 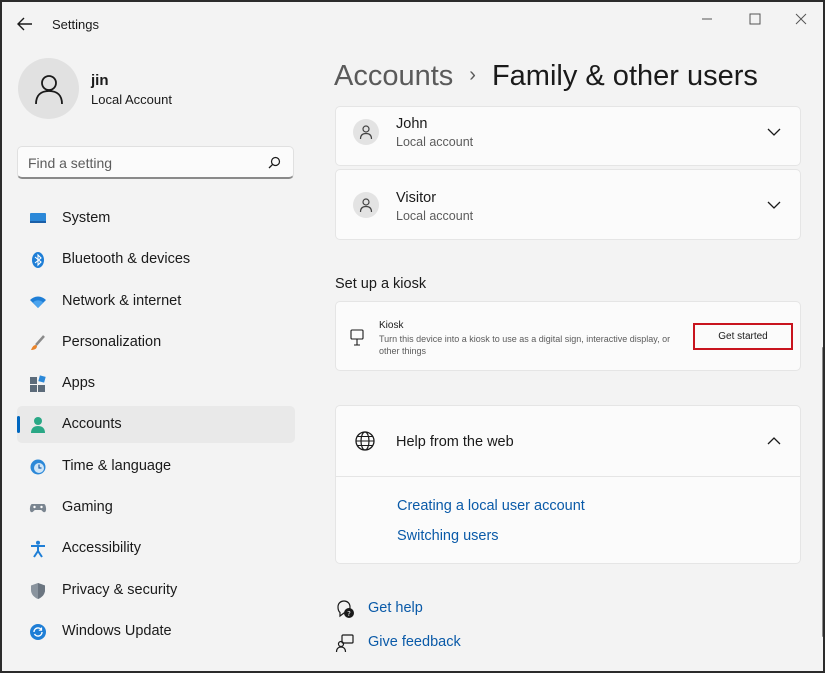 What do you see at coordinates (112, 341) in the screenshot?
I see `sidebar-item-label: Personalization` at bounding box center [112, 341].